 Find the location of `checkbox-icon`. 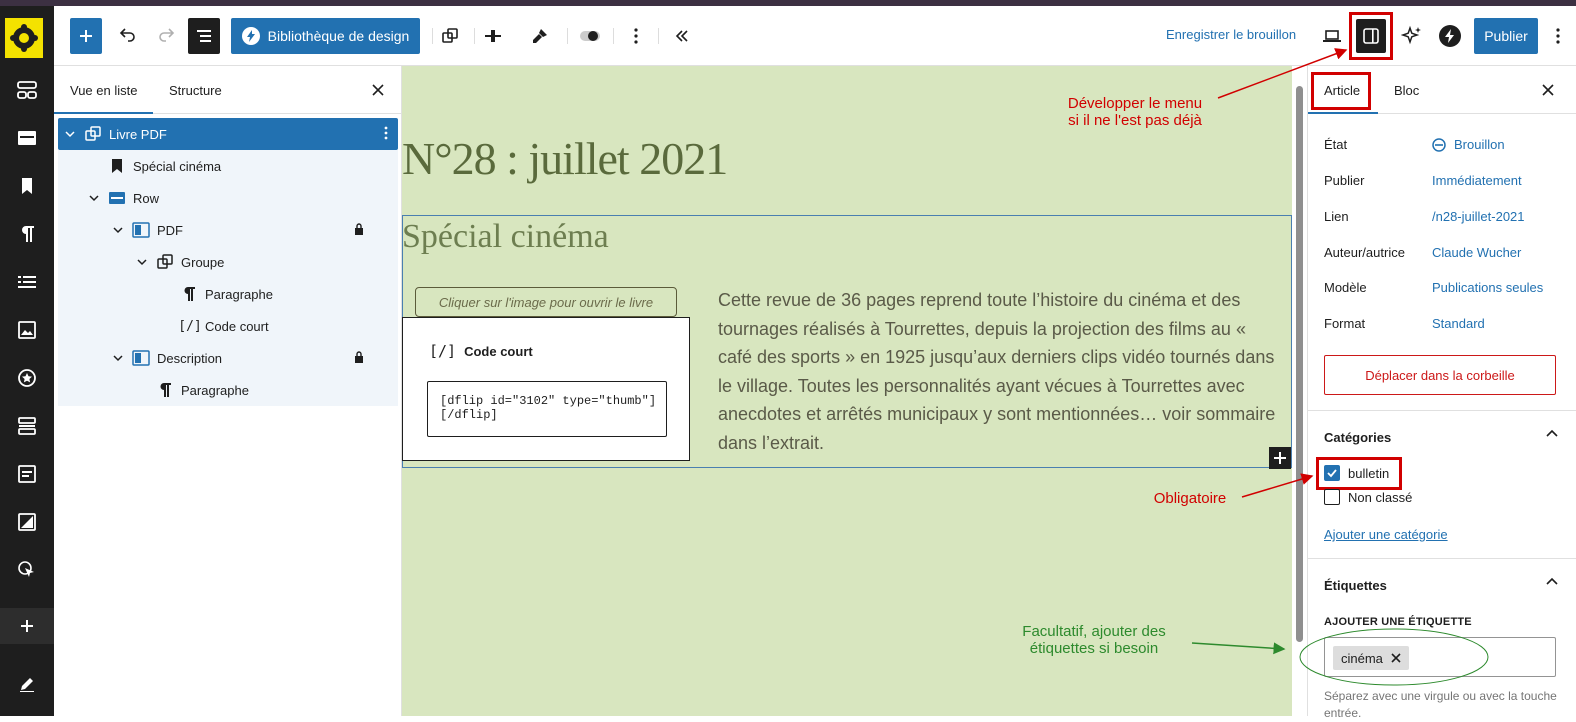

checkbox-icon is located at coordinates (1332, 497).